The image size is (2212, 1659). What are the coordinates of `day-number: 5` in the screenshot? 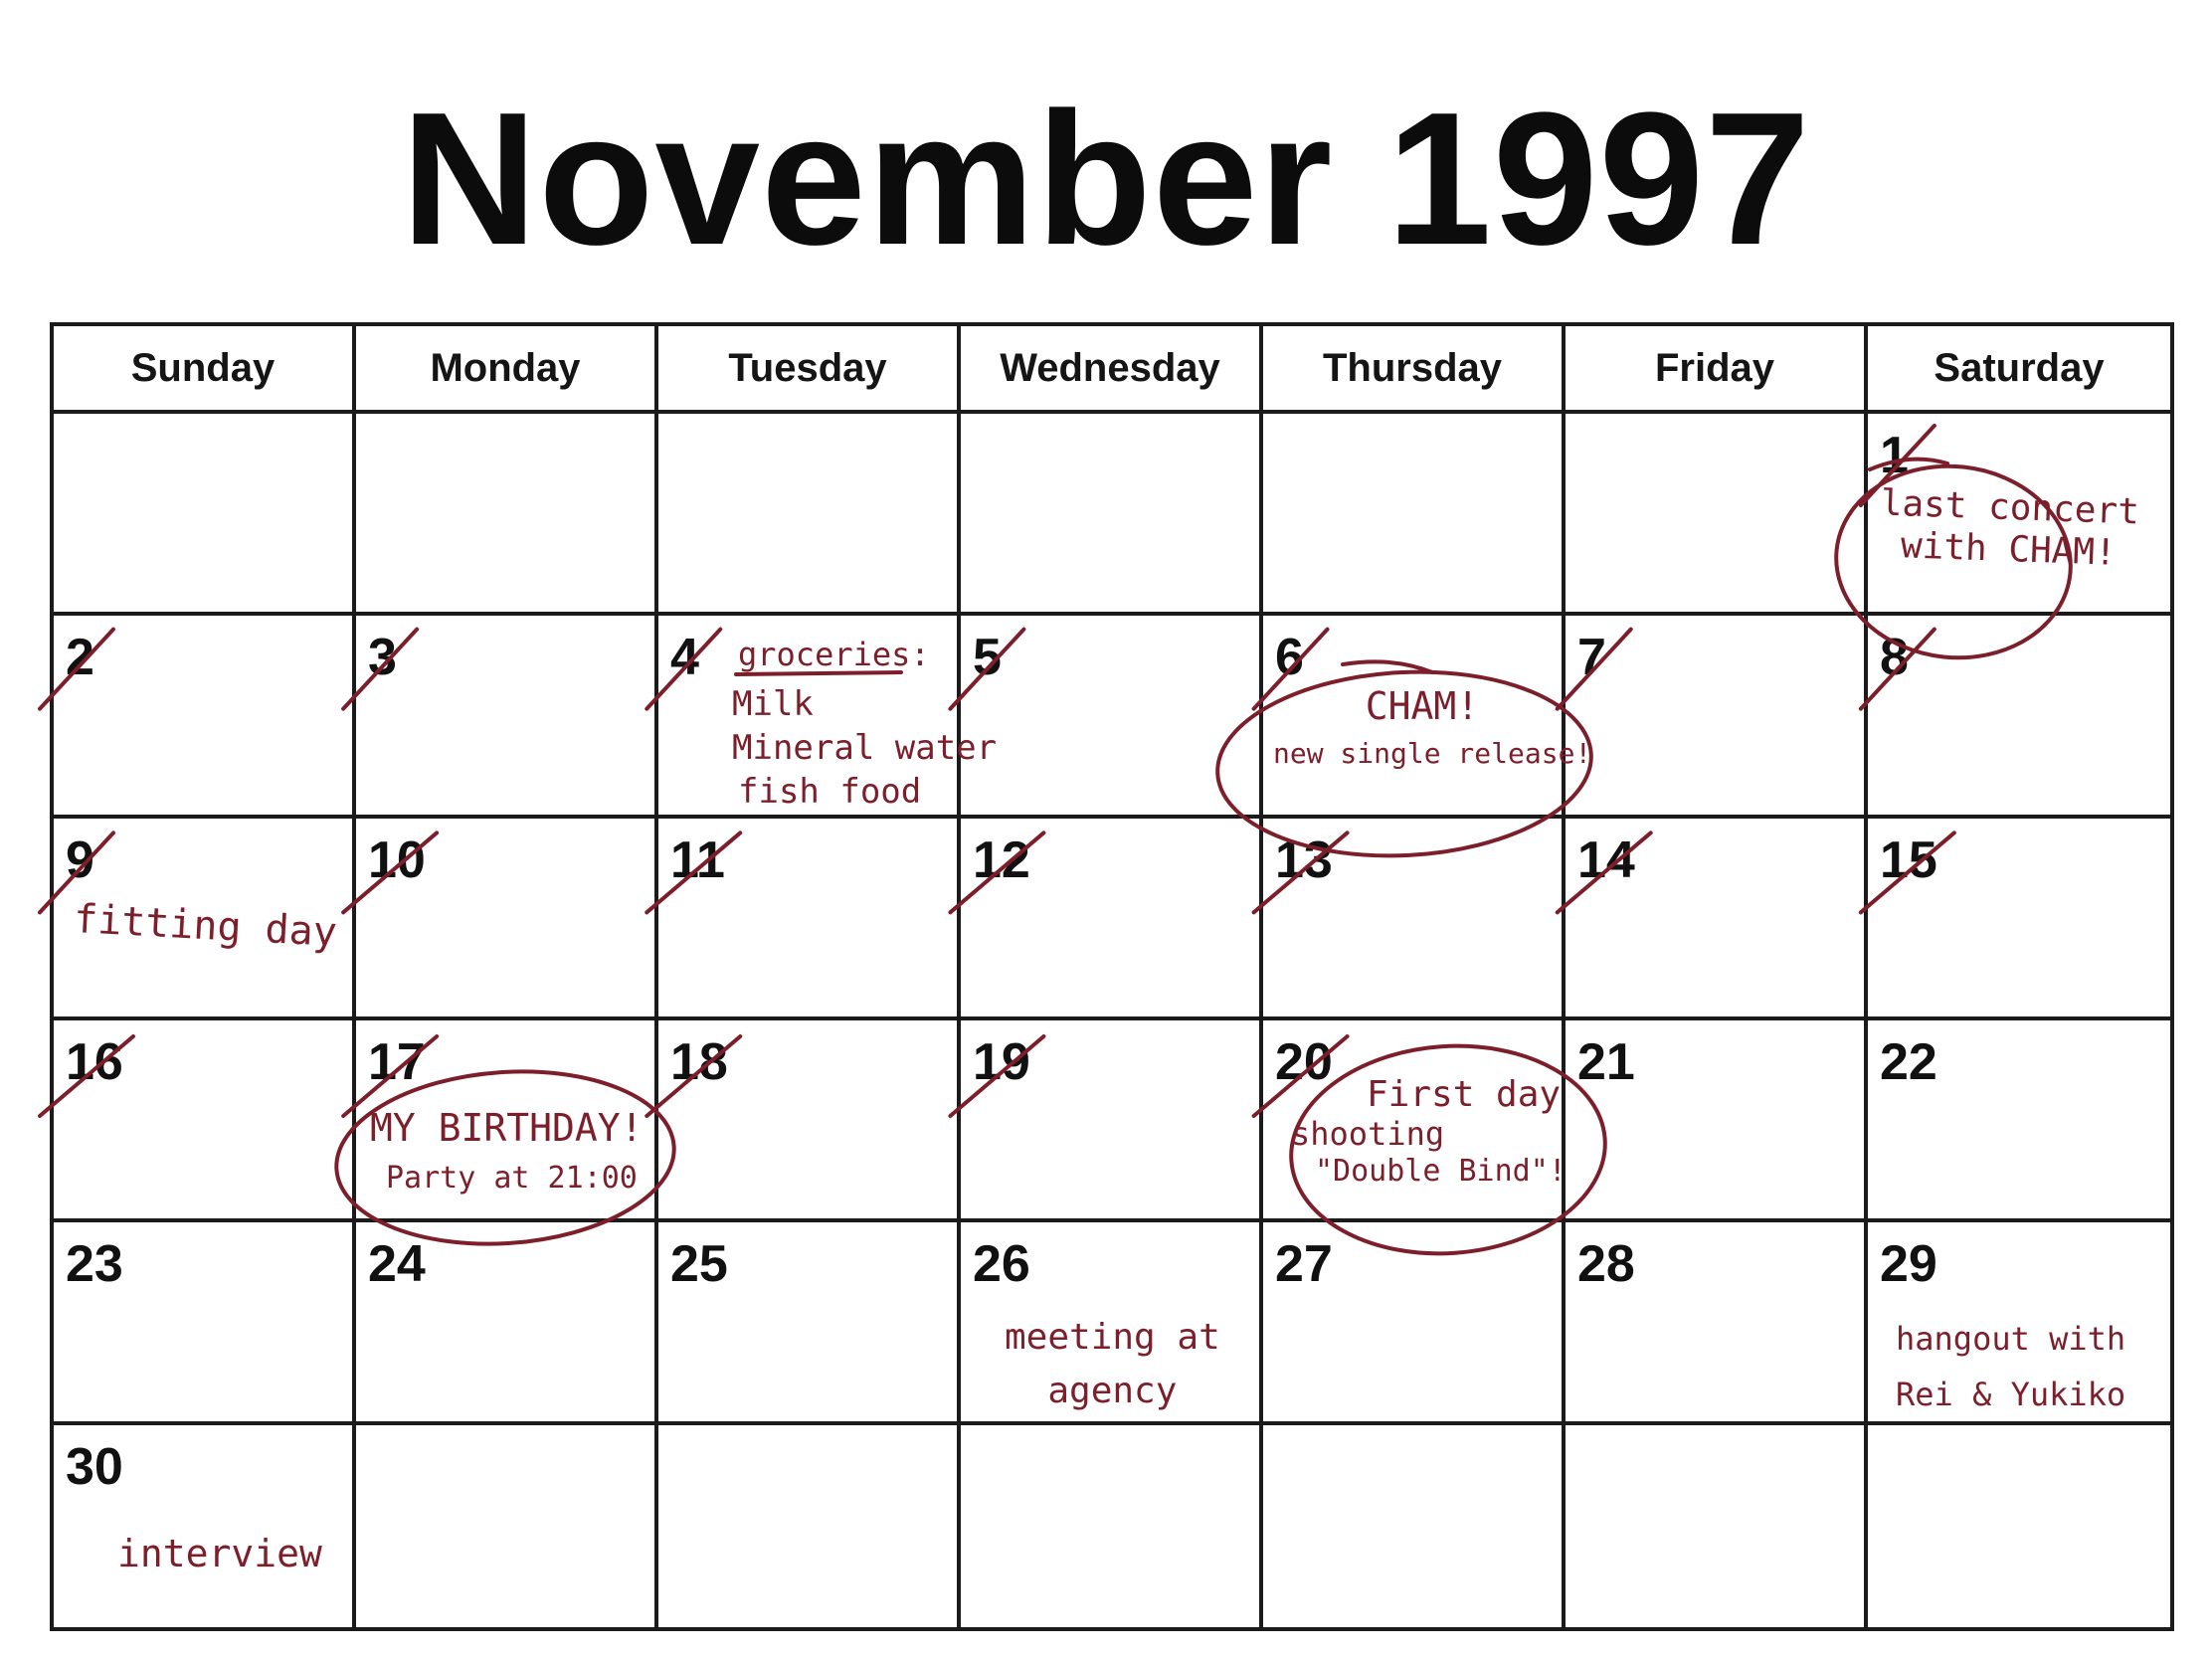 It's located at (987, 658).